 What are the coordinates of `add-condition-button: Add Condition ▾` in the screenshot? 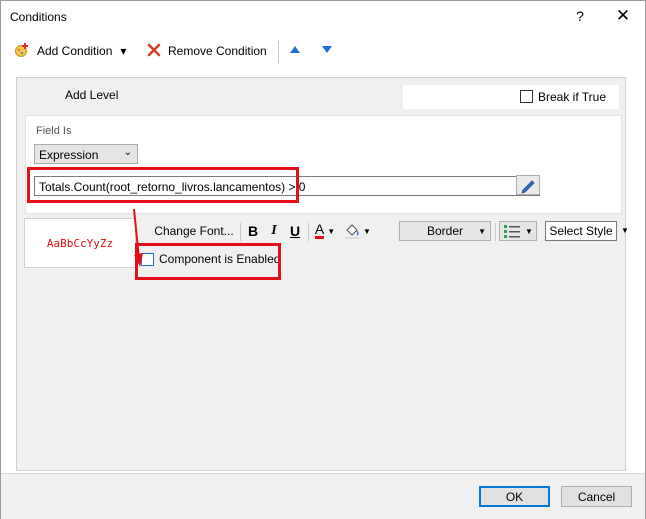 It's located at (69, 51).